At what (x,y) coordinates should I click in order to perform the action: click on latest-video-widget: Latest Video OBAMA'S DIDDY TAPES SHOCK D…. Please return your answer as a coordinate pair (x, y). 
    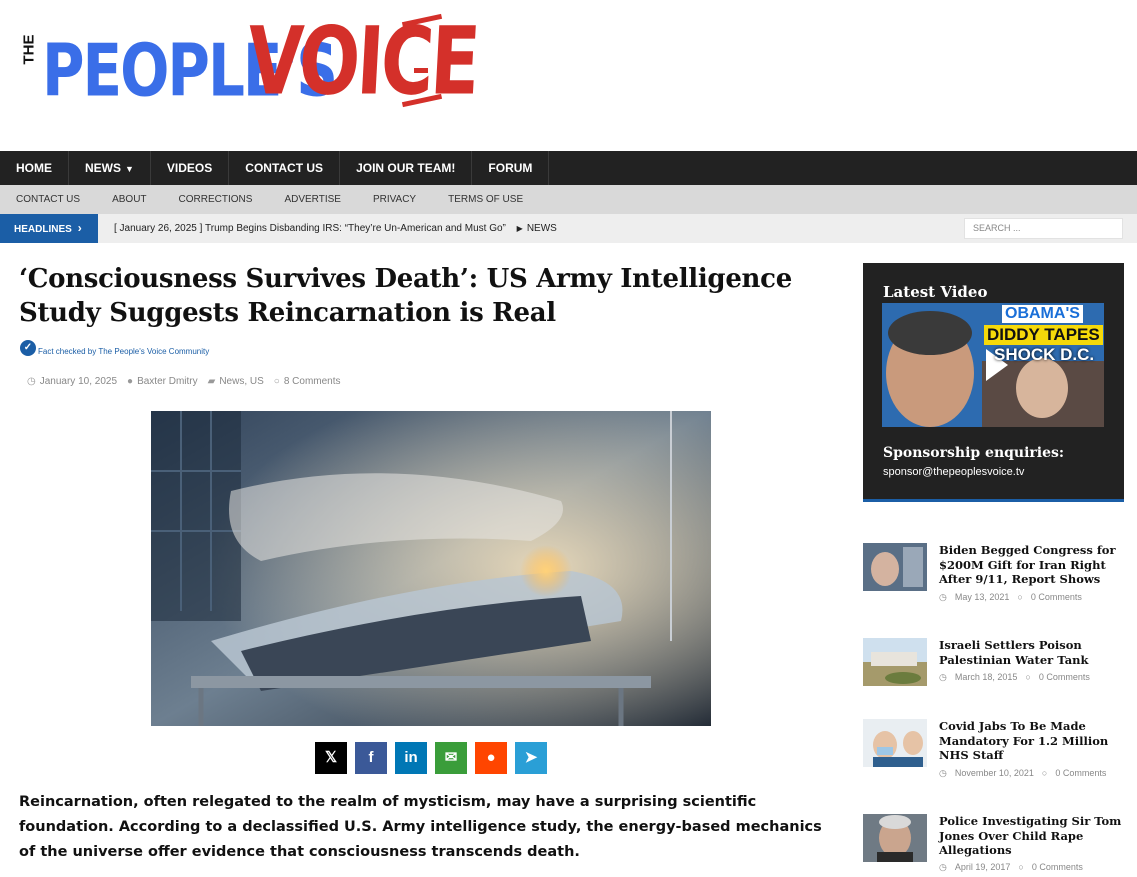
    Looking at the image, I should click on (993, 382).